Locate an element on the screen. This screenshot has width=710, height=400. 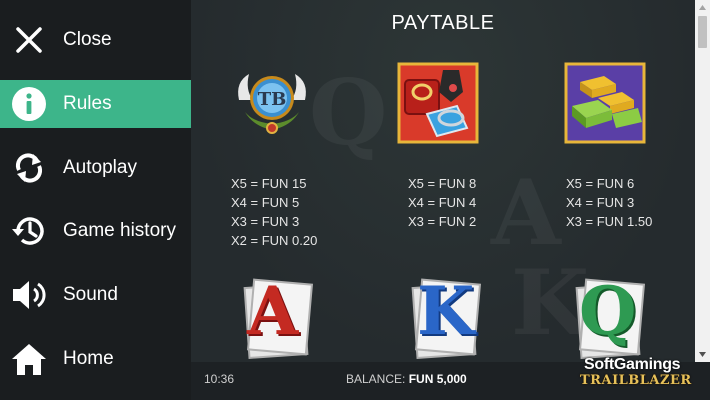
menu-item-autoplay: Autoplay is located at coordinates (95, 168).